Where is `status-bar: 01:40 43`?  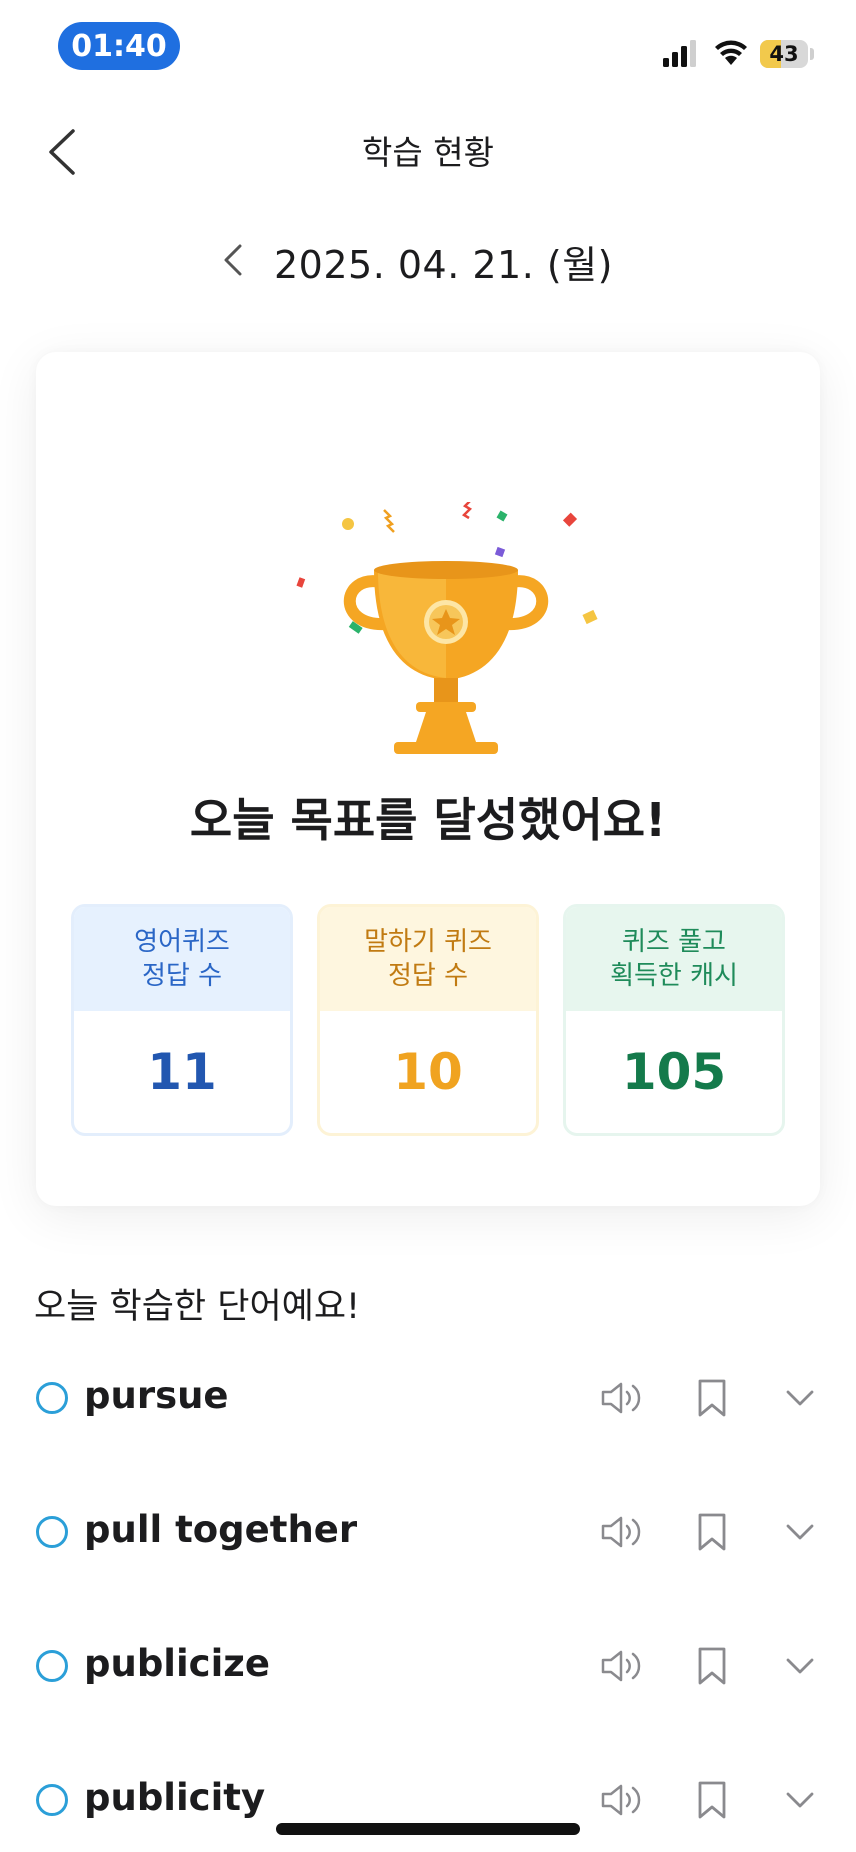 status-bar: 01:40 43 is located at coordinates (428, 50).